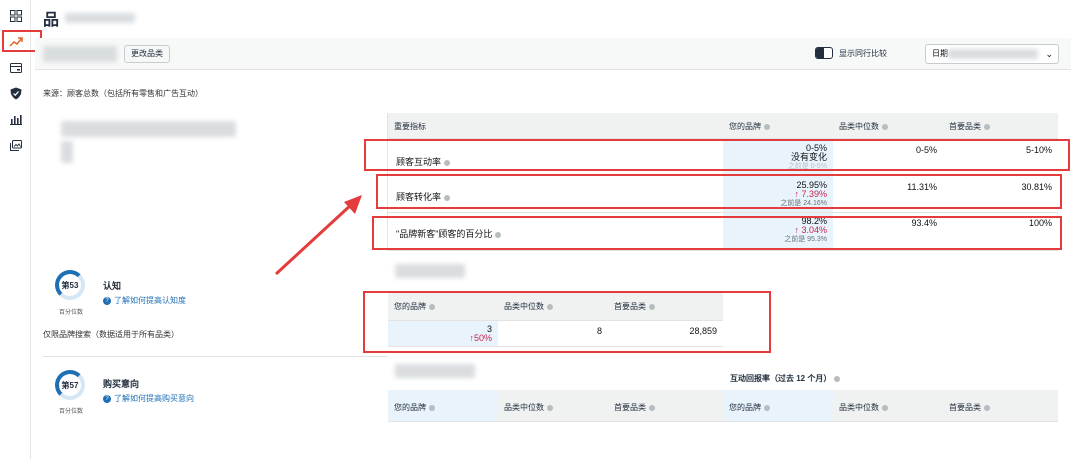  Describe the element at coordinates (555, 194) in the screenshot. I see `table-row-metric-name: 顾客转化率` at that location.